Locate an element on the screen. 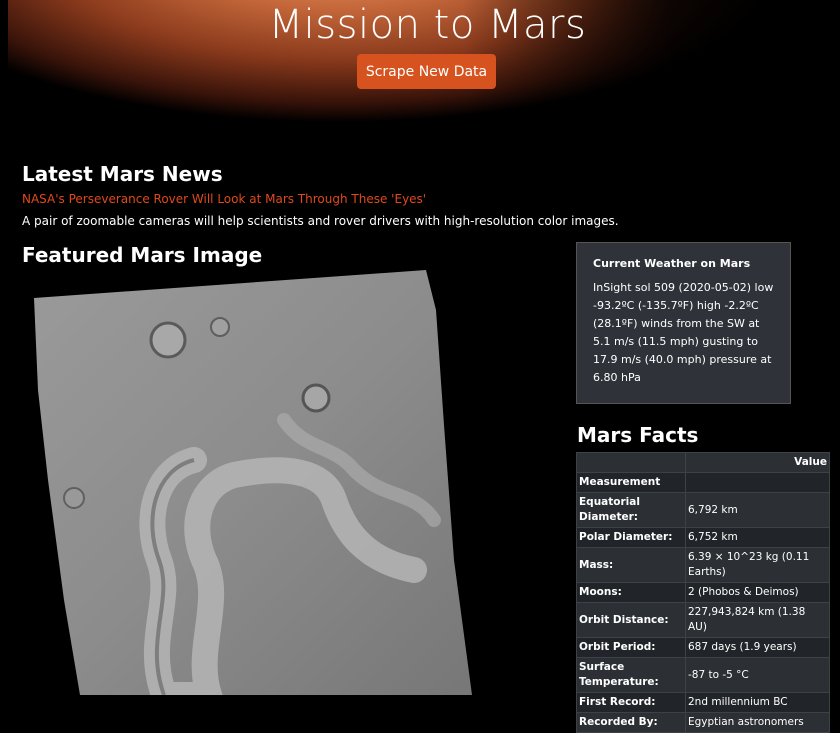  table-row: Orbit Distance: 227,943,824 km (1.38 AU) is located at coordinates (703, 620).